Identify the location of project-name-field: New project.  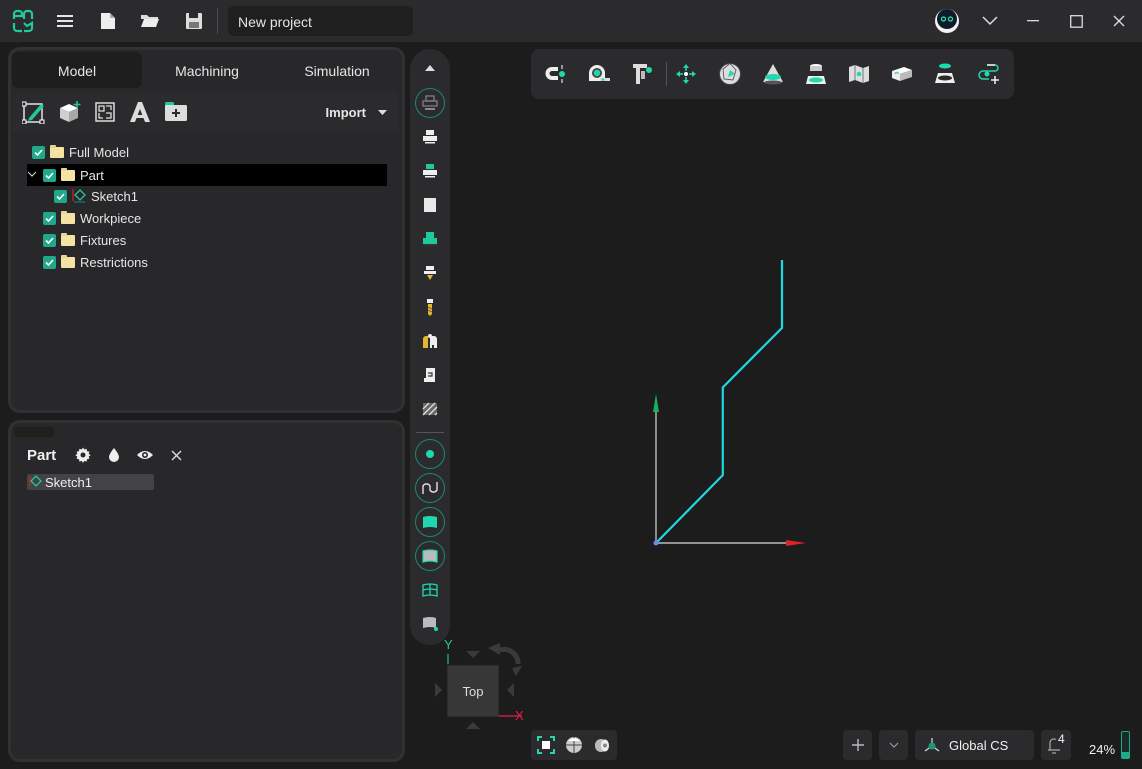
(320, 21).